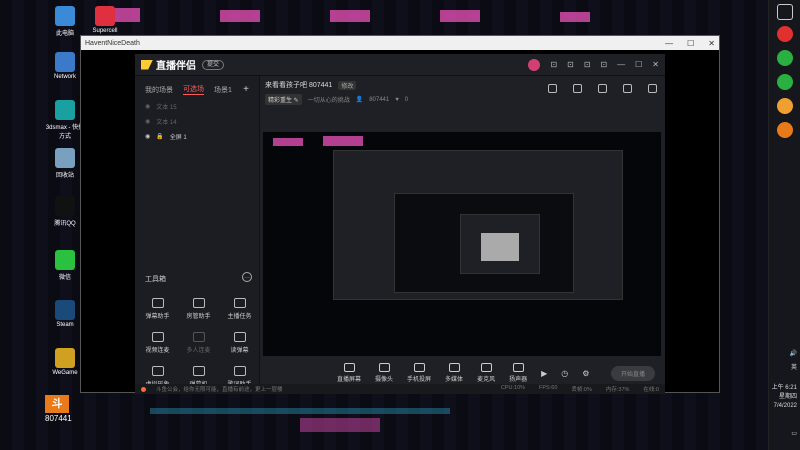 The height and width of the screenshot is (450, 800). I want to click on app-close-button: ✕, so click(655, 64).